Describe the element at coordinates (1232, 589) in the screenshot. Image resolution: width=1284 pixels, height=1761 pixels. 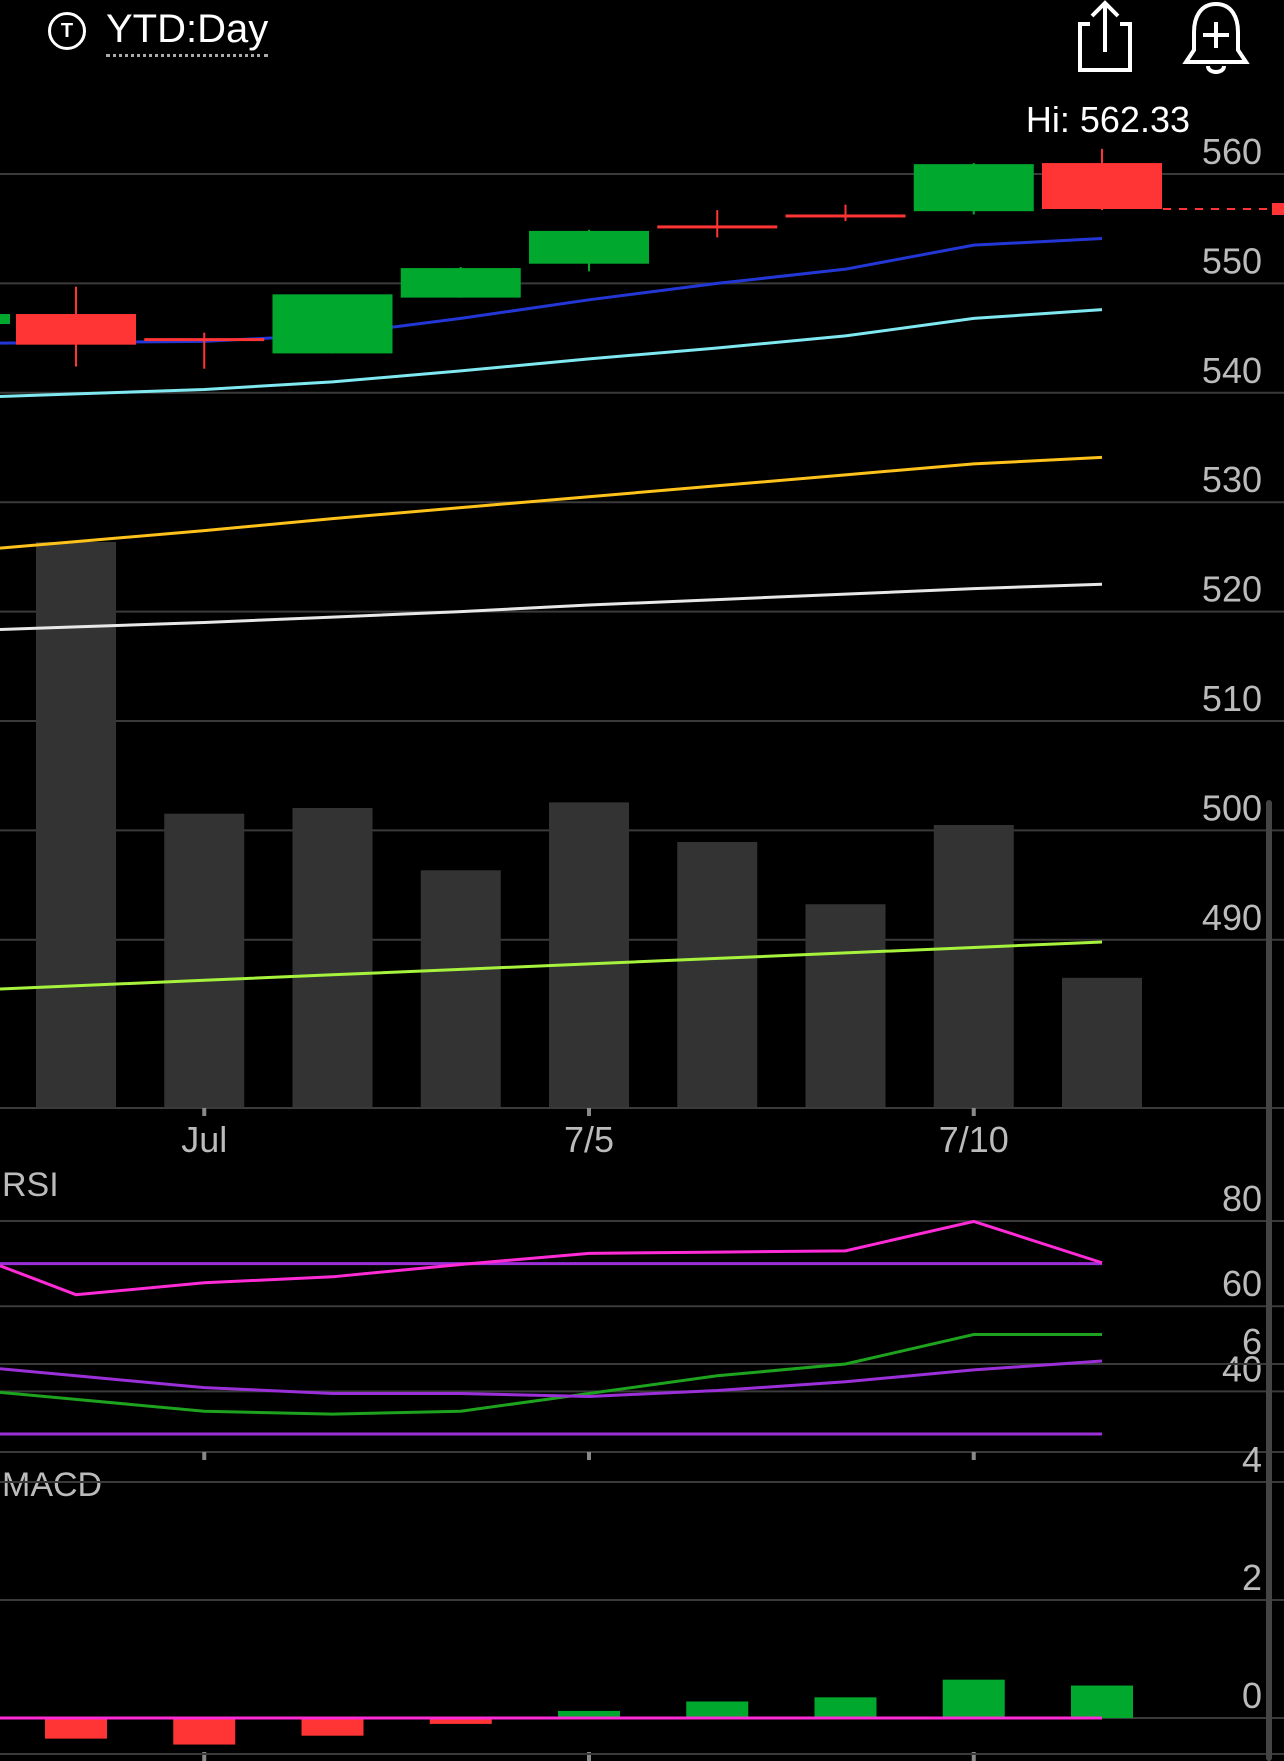
I see `y-tick-label: 520` at that location.